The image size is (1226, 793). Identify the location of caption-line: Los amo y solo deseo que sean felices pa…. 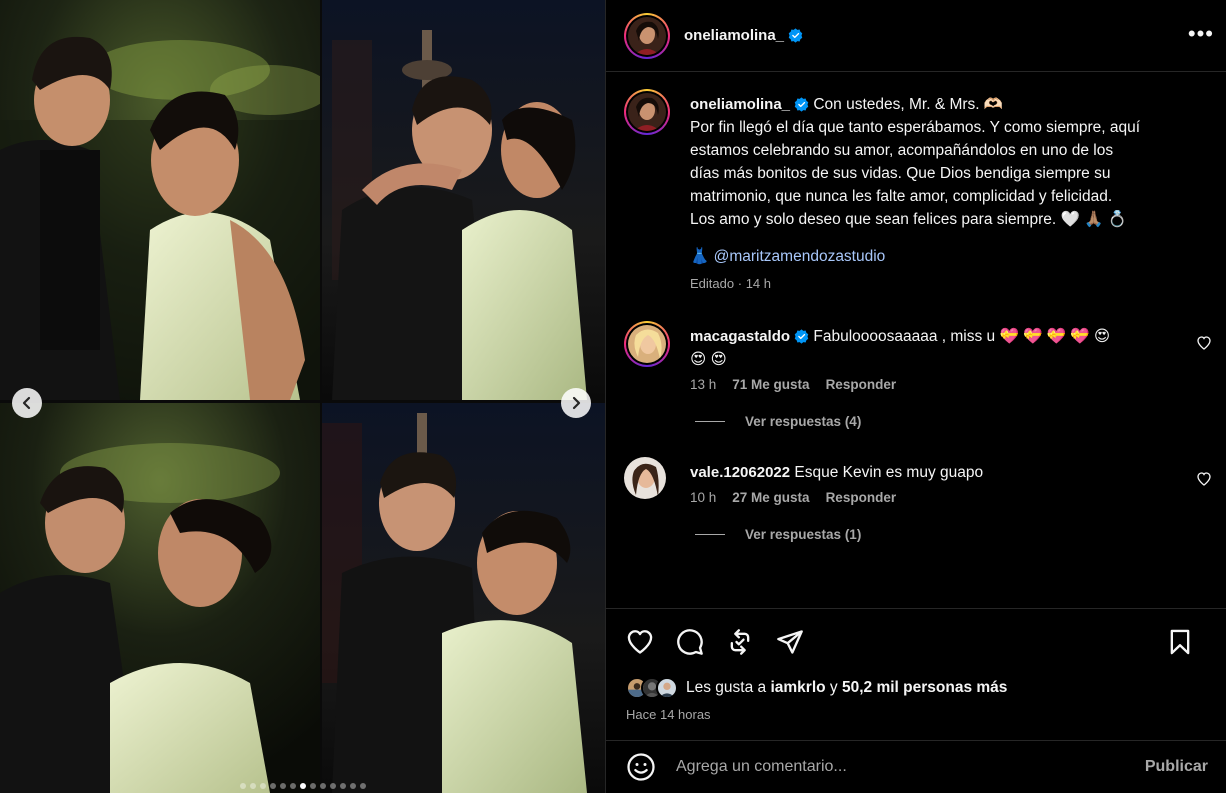
(908, 219).